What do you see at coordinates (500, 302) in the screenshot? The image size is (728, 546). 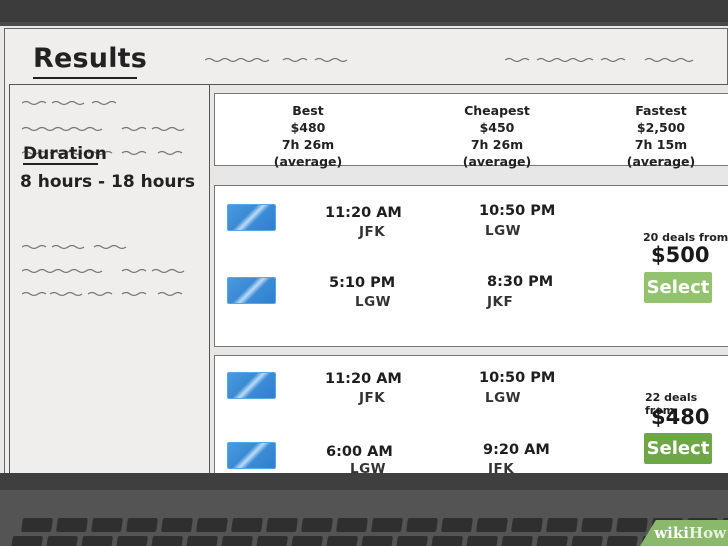 I see `arrive-airport: JKF` at bounding box center [500, 302].